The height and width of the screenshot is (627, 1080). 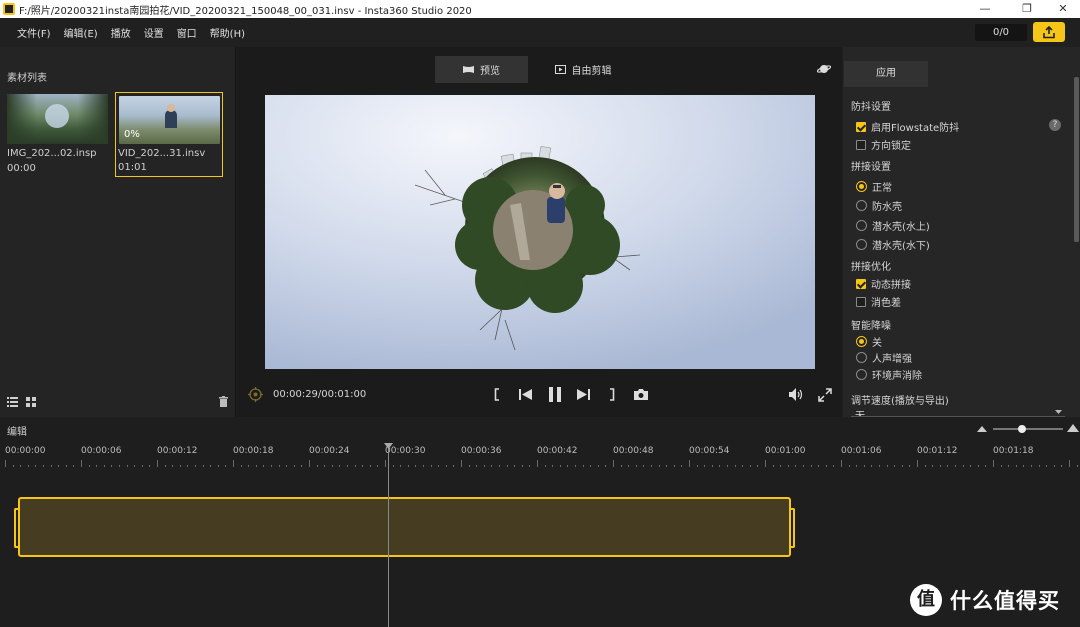 I want to click on direction-lock-checkbox: 方向锁定, so click(x=883, y=144).